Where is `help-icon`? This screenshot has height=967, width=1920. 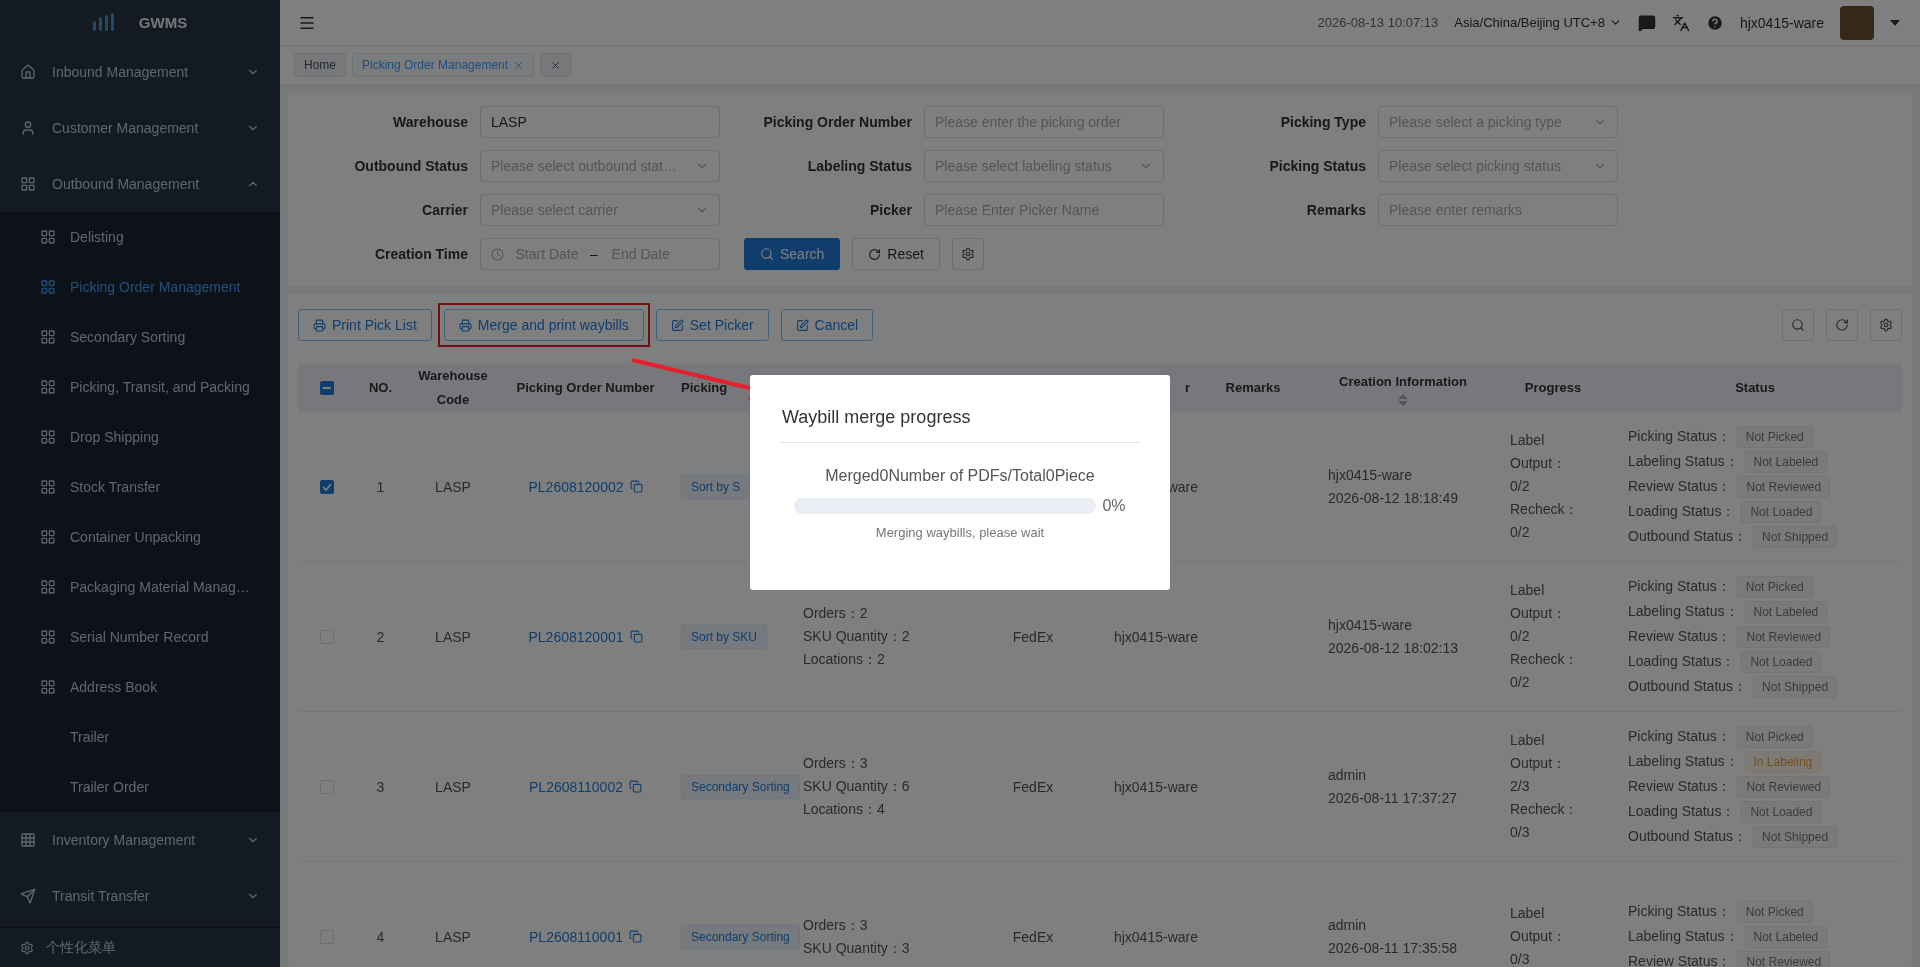 help-icon is located at coordinates (1714, 22).